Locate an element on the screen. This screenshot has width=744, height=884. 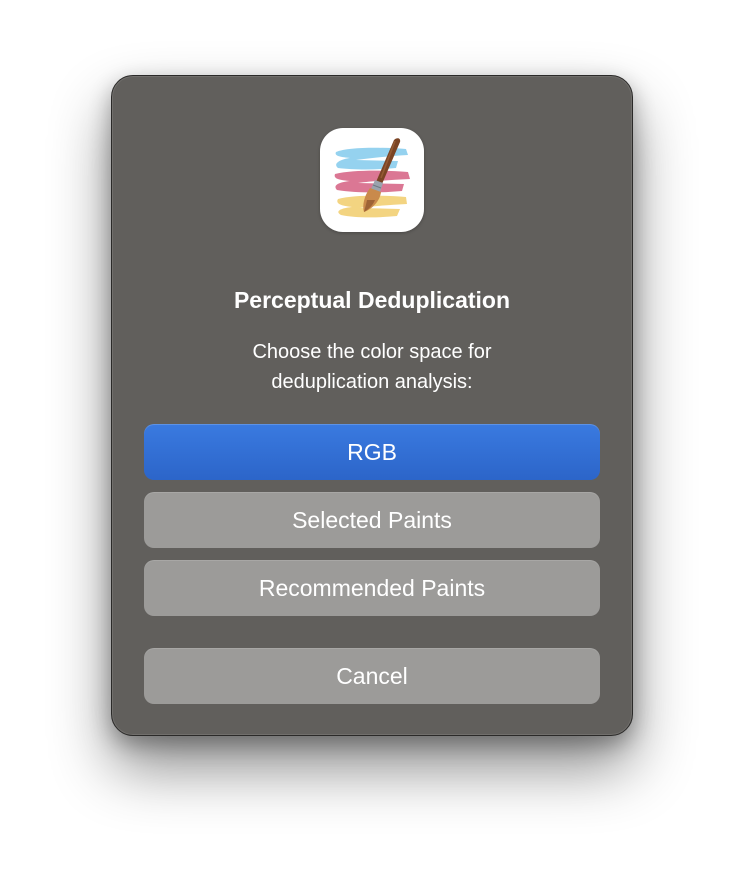
dialog-message-line: Choose the color space for is located at coordinates (372, 352).